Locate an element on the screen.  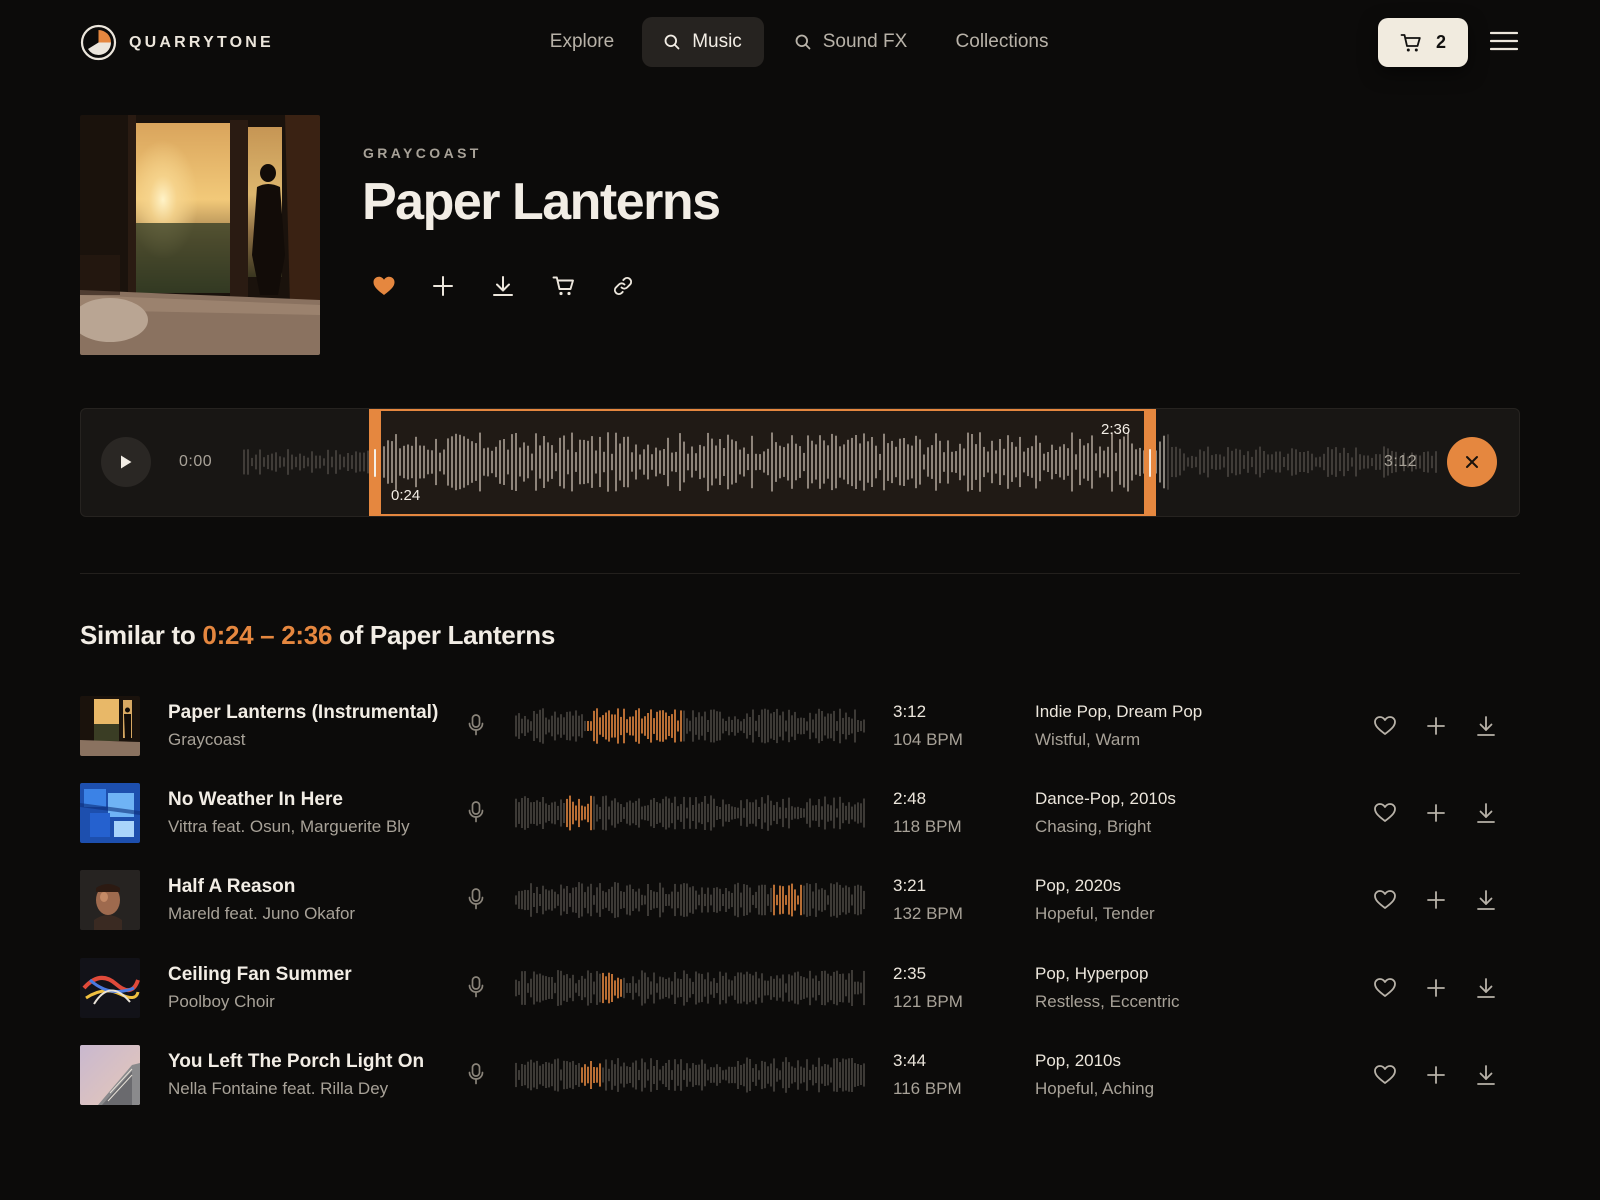
track-genres: Pop, Hyperpop is located at coordinates (1092, 973).